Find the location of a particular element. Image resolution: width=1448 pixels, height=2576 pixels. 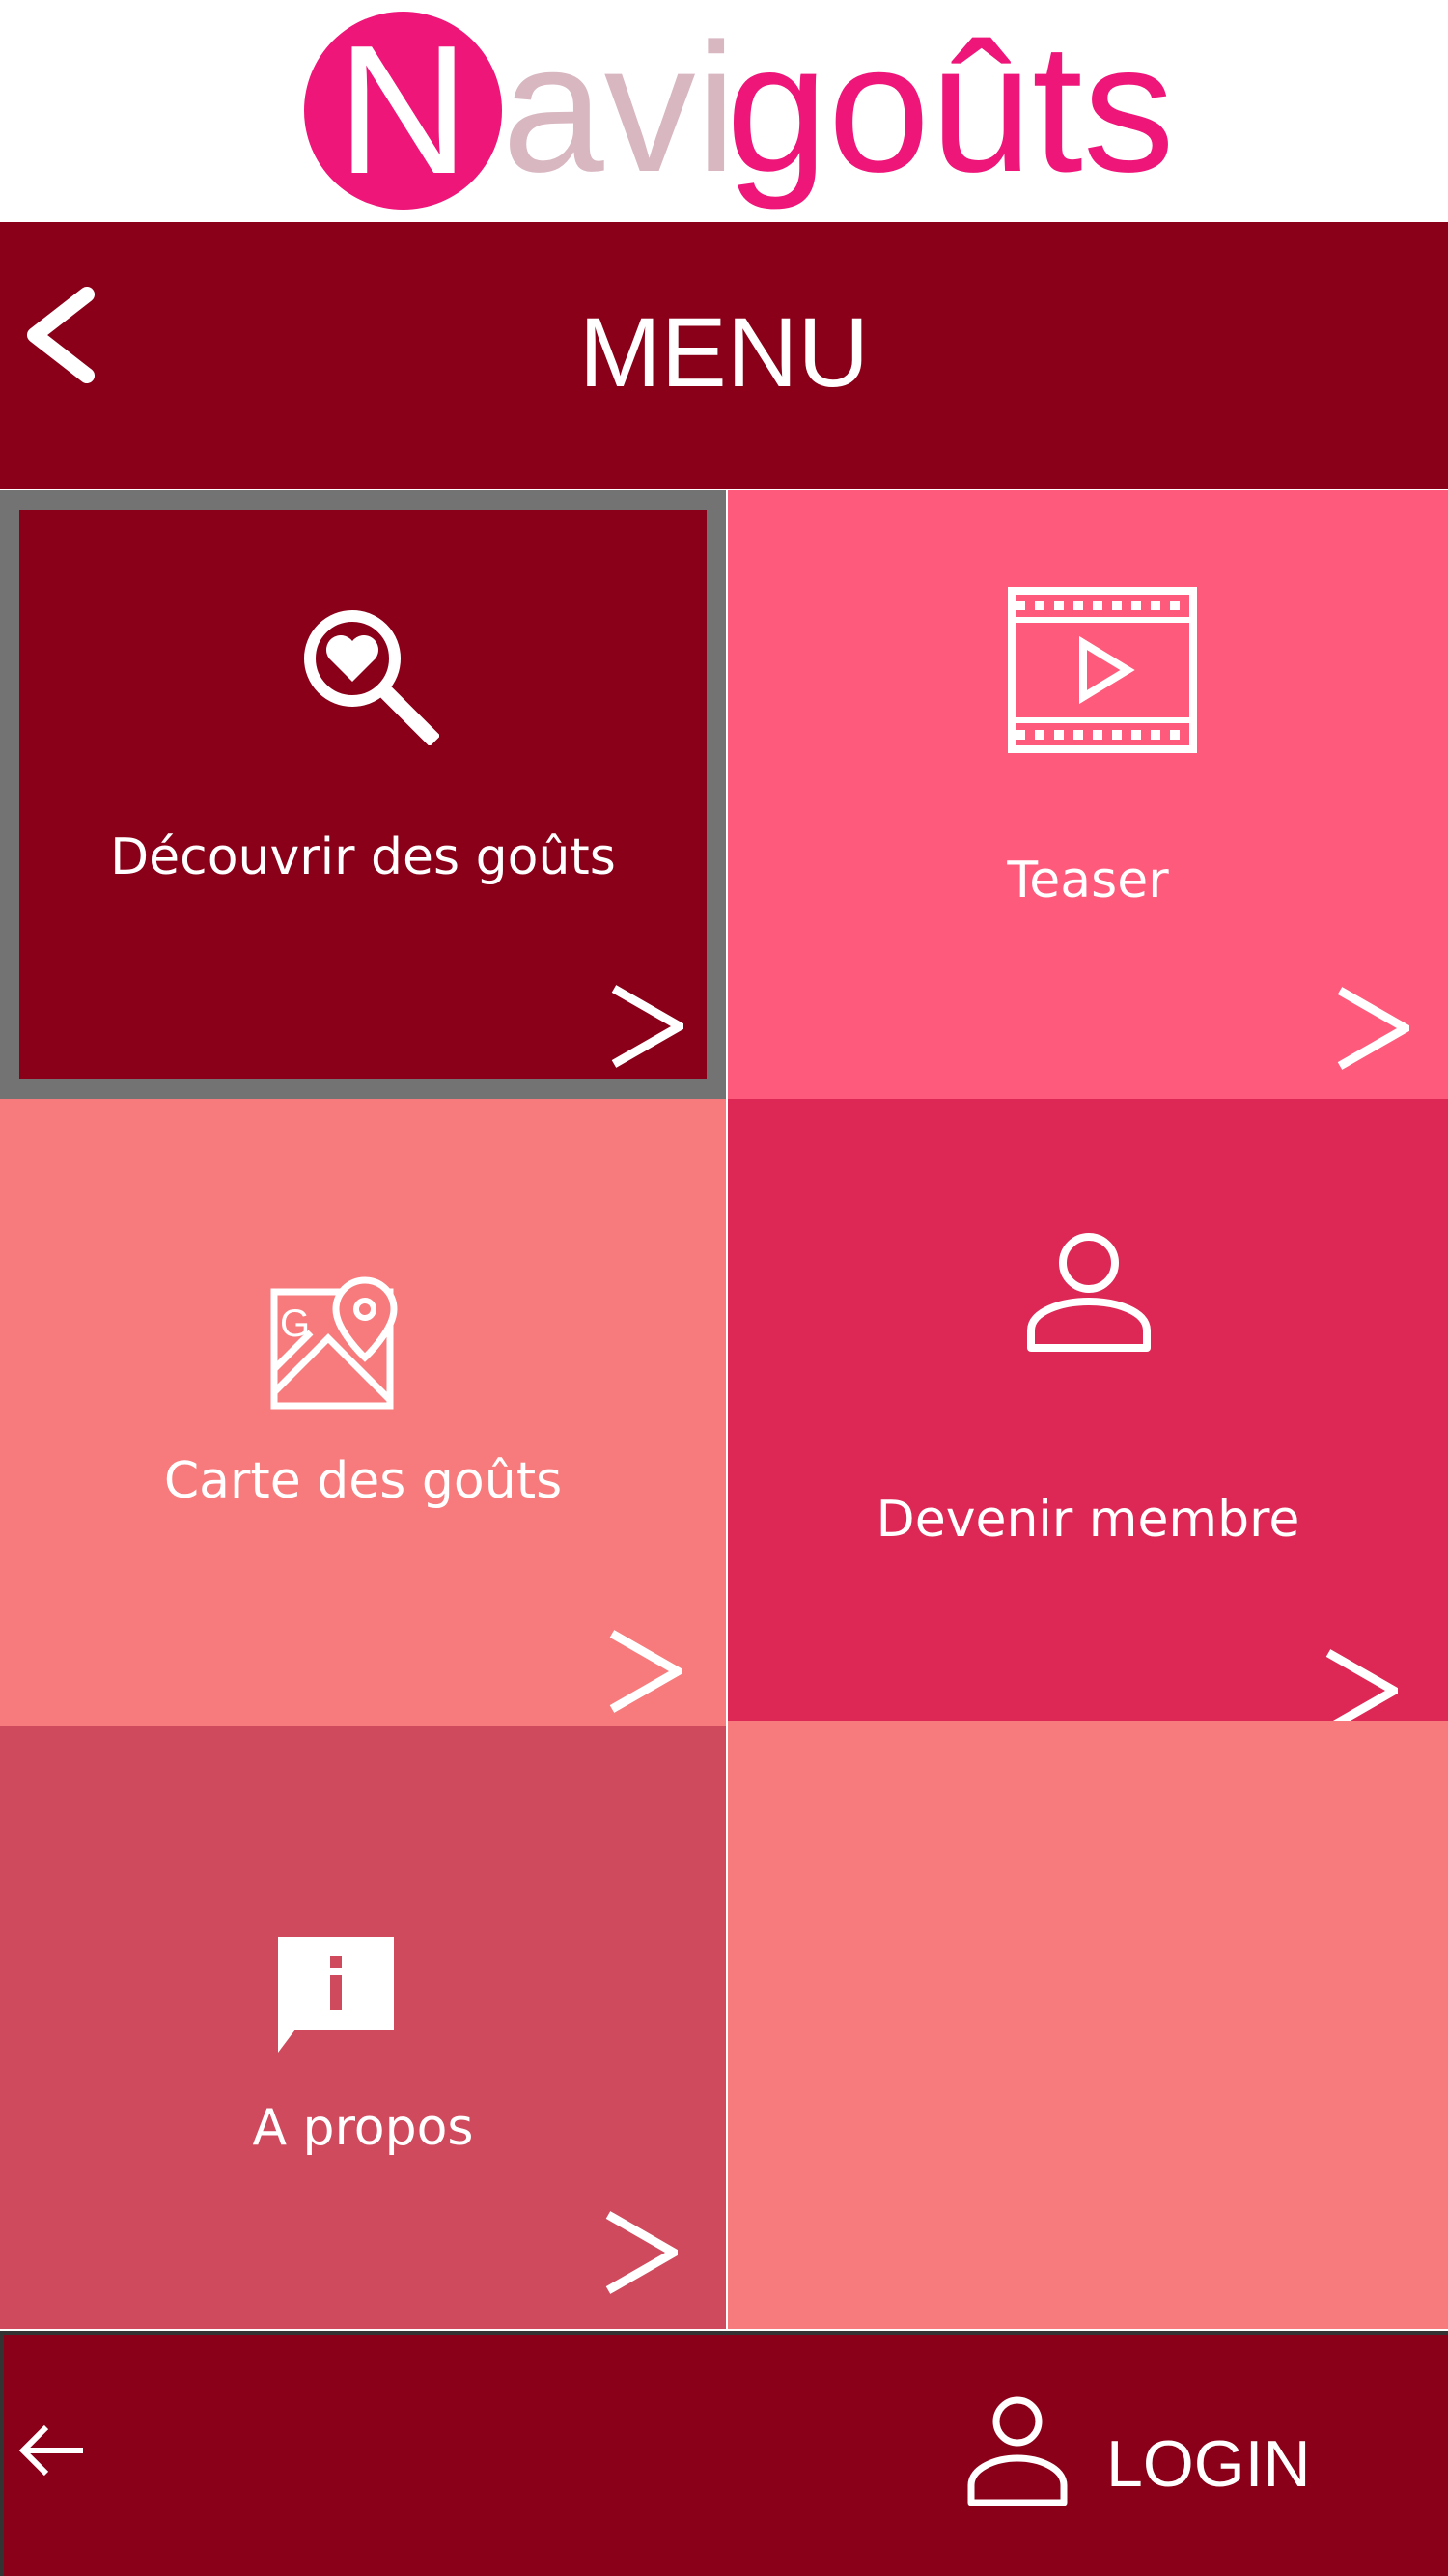

tile-label: Teaser is located at coordinates (1088, 881).